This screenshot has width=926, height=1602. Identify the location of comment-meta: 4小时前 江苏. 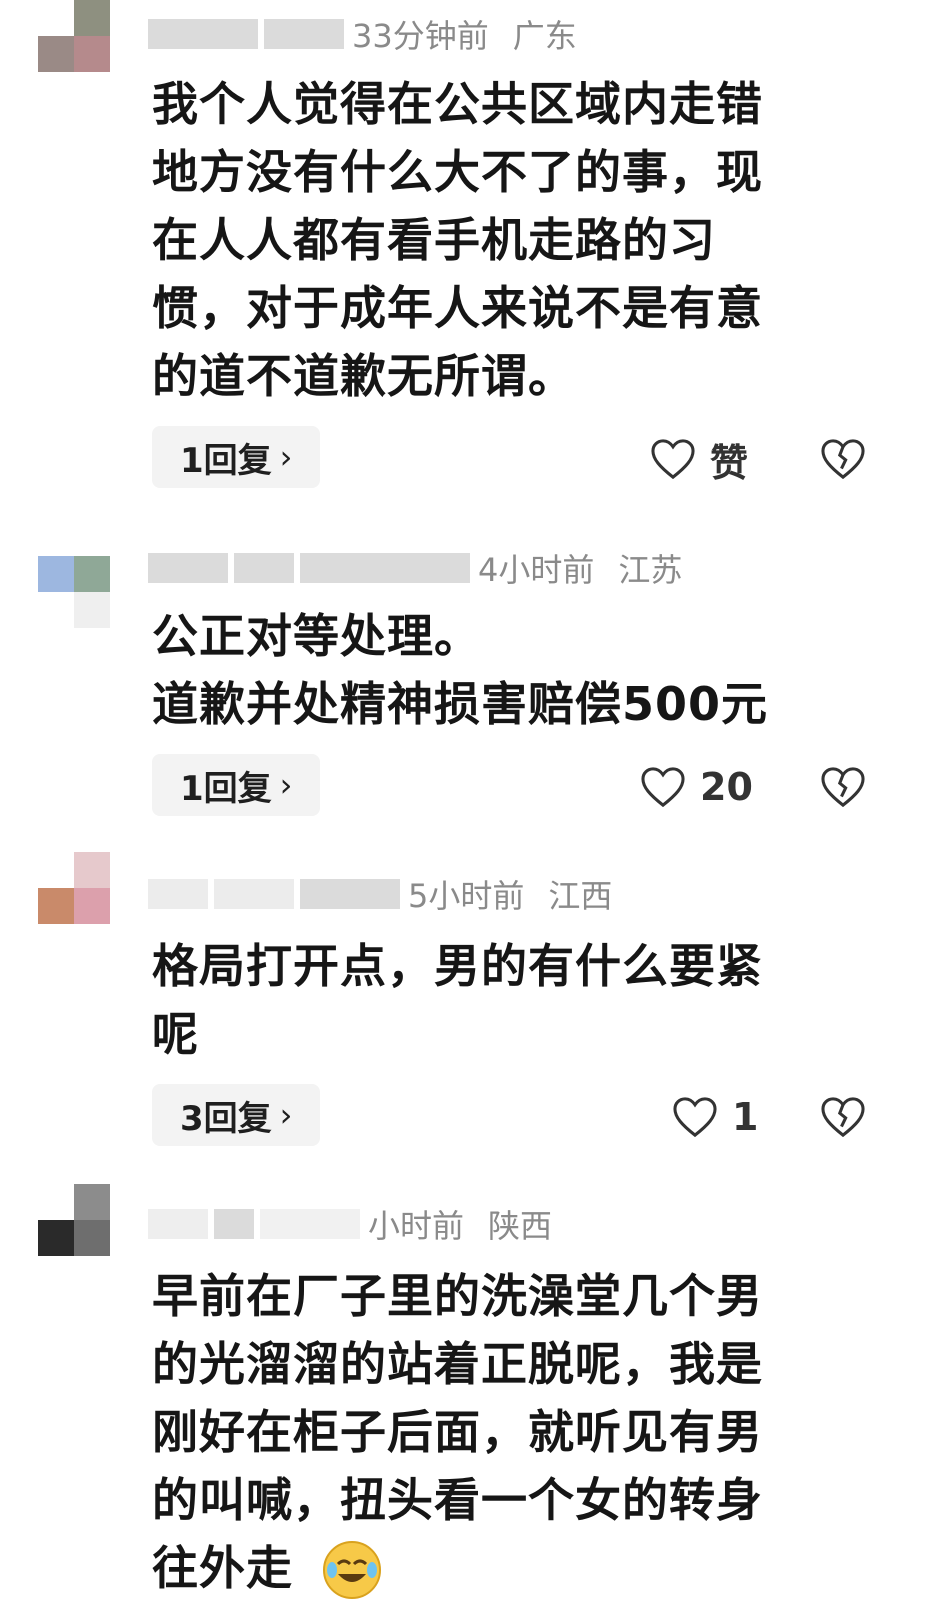
(415, 568).